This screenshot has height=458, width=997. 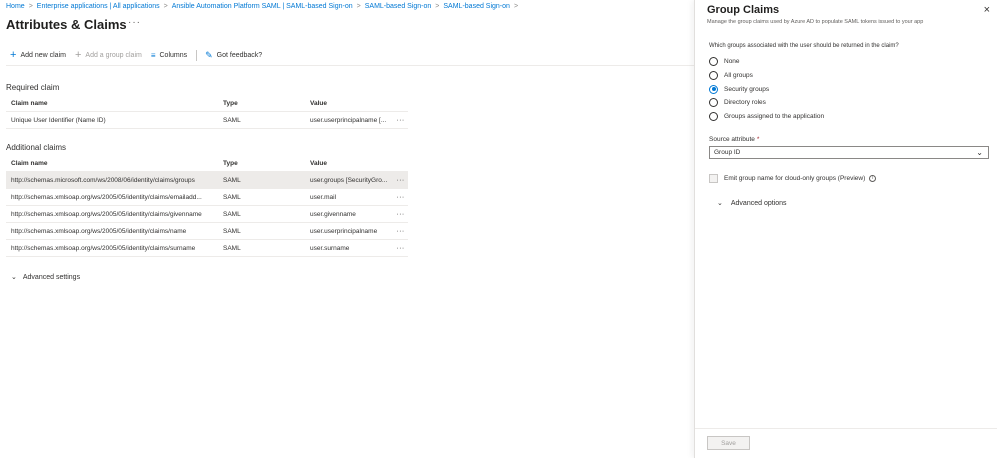 What do you see at coordinates (766, 76) in the screenshot?
I see `radio-all-groups: All groups` at bounding box center [766, 76].